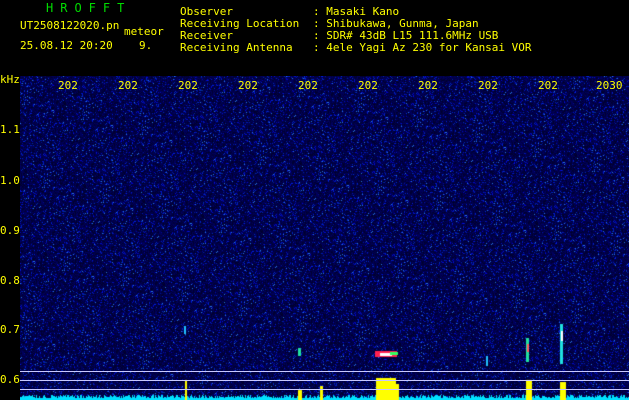 Image resolution: width=629 pixels, height=400 pixels. I want to click on y-tick-label: 0.9, so click(10, 230).